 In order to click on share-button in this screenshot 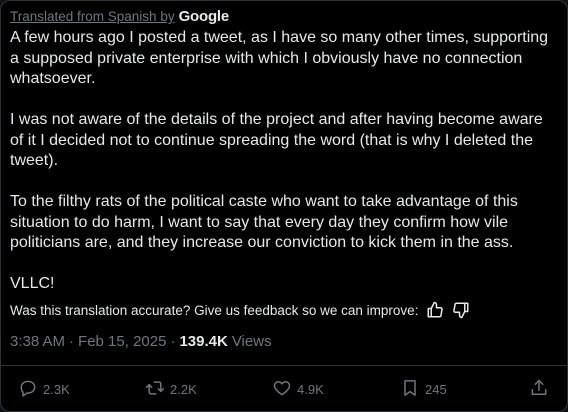, I will do `click(539, 389)`.